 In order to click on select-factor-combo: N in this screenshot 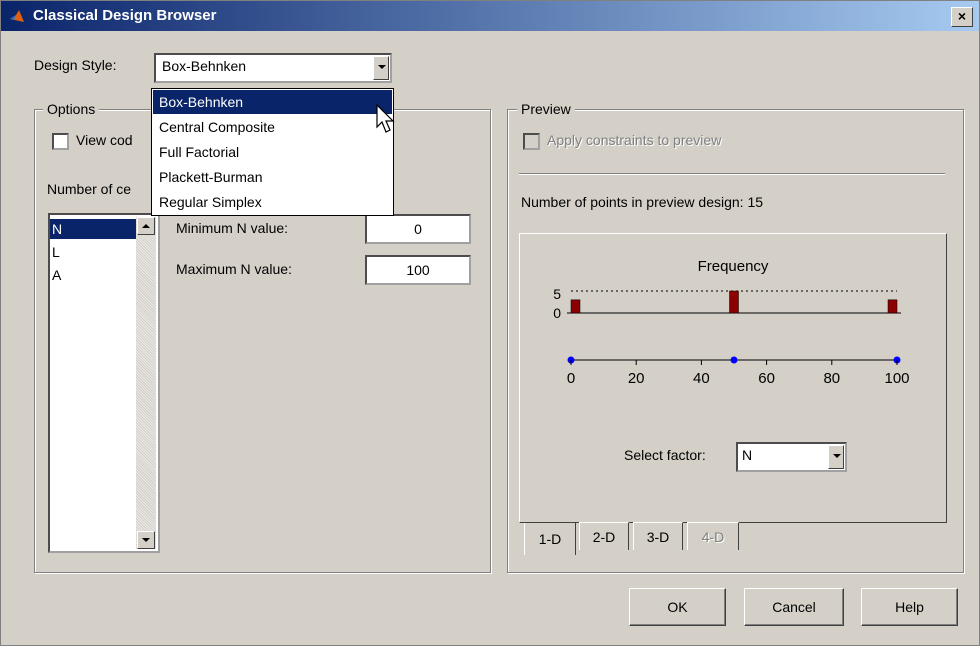, I will do `click(791, 457)`.